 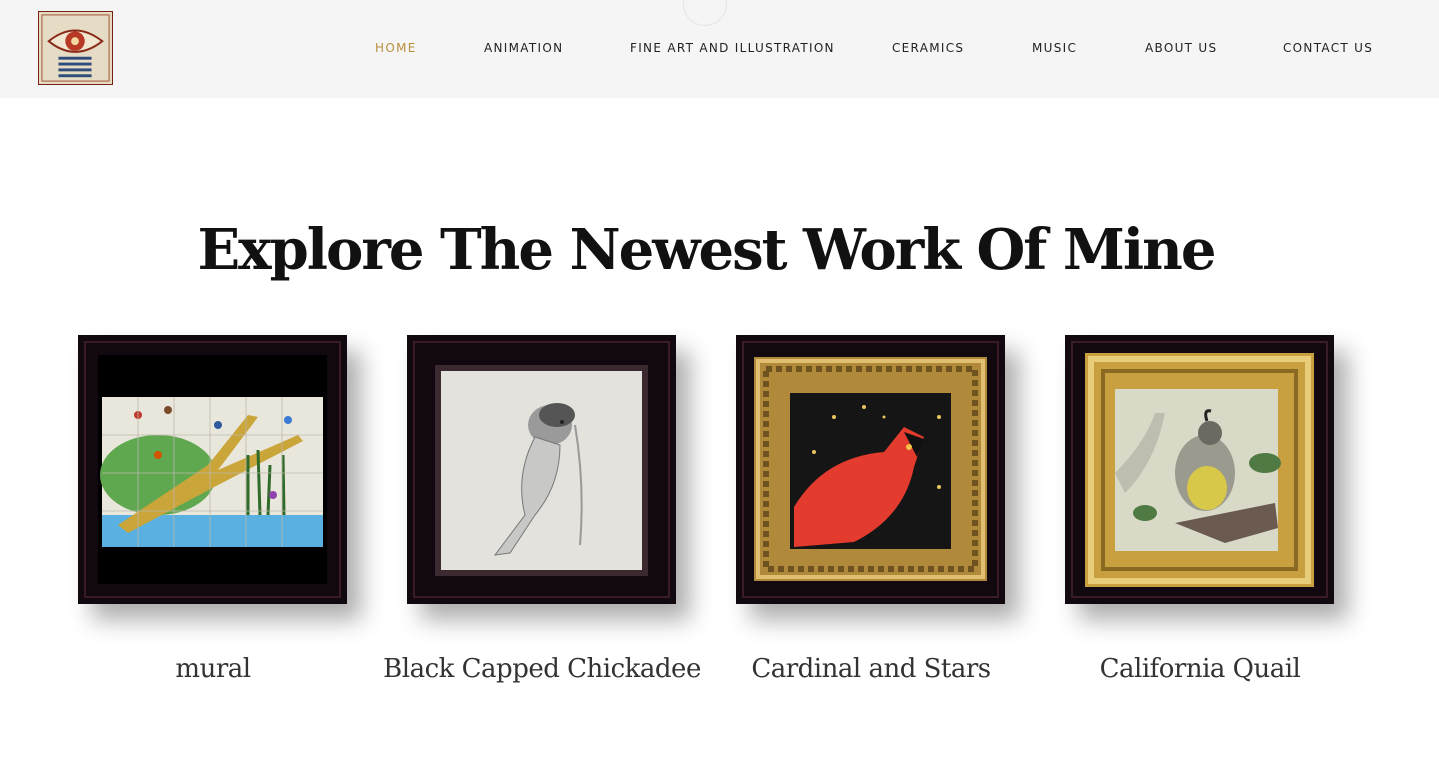 I want to click on work-title: California Quail, so click(x=1200, y=669).